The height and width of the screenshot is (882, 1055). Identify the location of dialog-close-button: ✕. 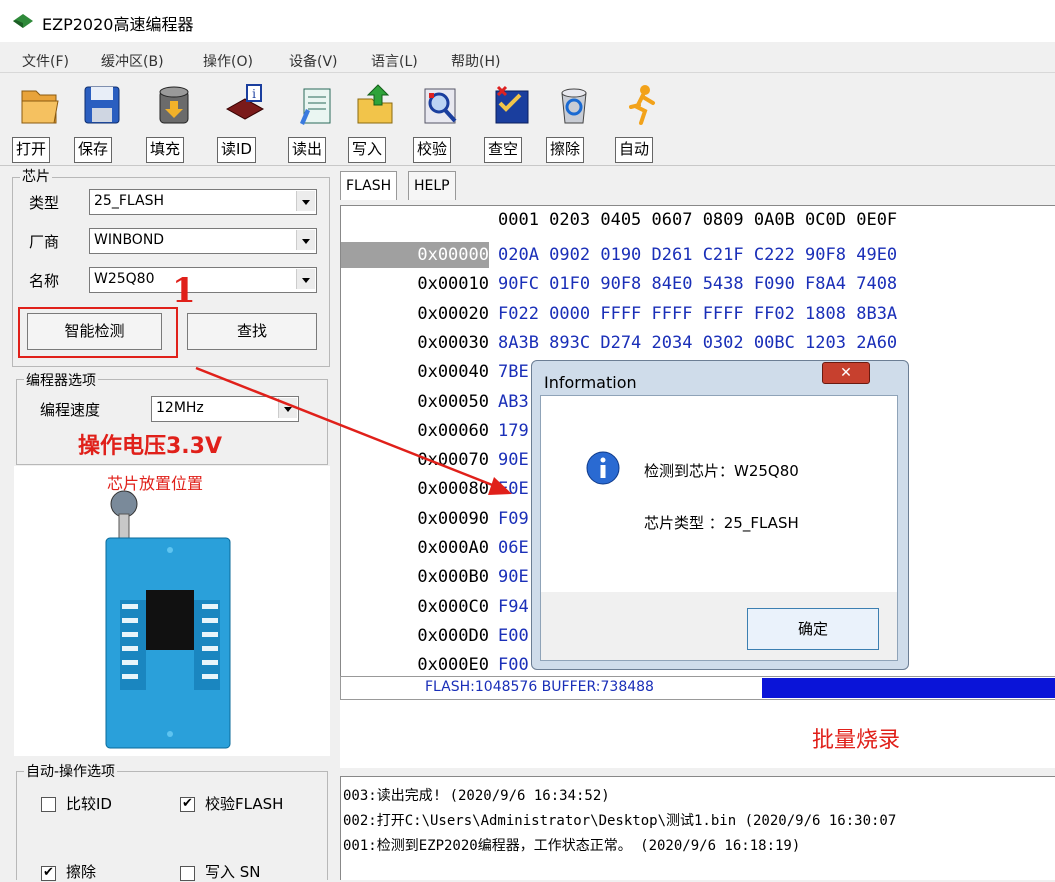
(846, 373).